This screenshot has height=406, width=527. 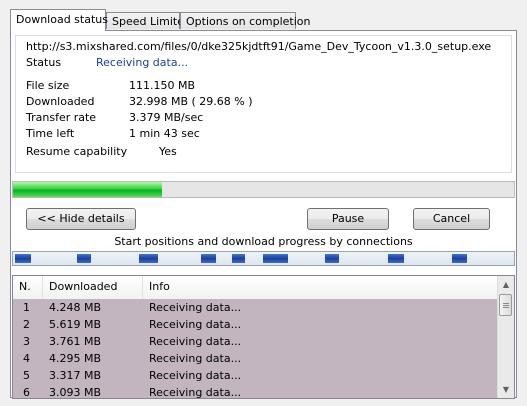 I want to click on column-header-info: Info, so click(x=320, y=287).